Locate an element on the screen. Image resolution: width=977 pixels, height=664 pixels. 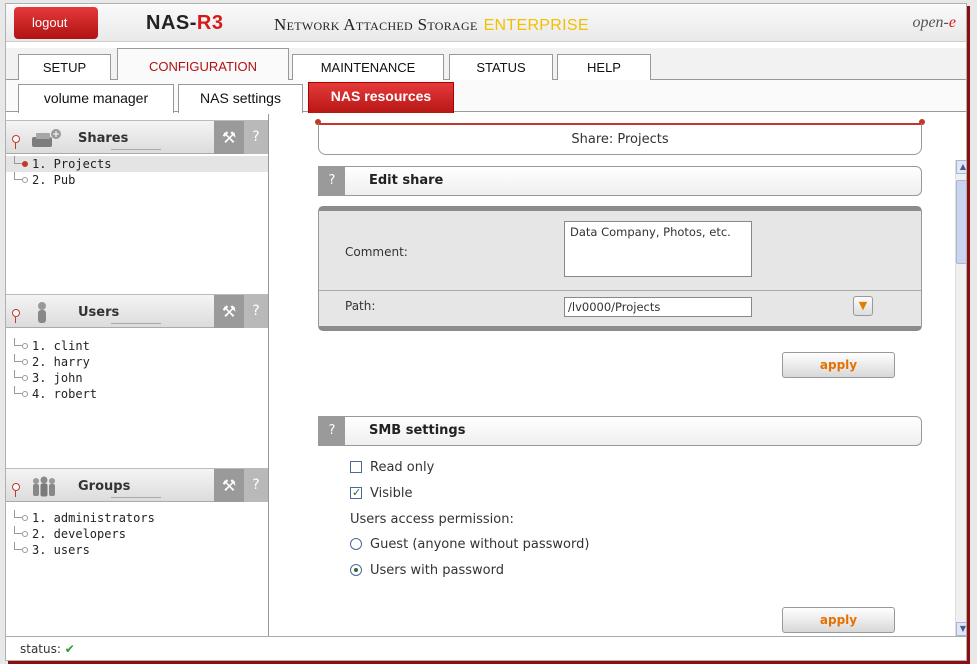
list-item-user: 4. robert is located at coordinates (137, 394).